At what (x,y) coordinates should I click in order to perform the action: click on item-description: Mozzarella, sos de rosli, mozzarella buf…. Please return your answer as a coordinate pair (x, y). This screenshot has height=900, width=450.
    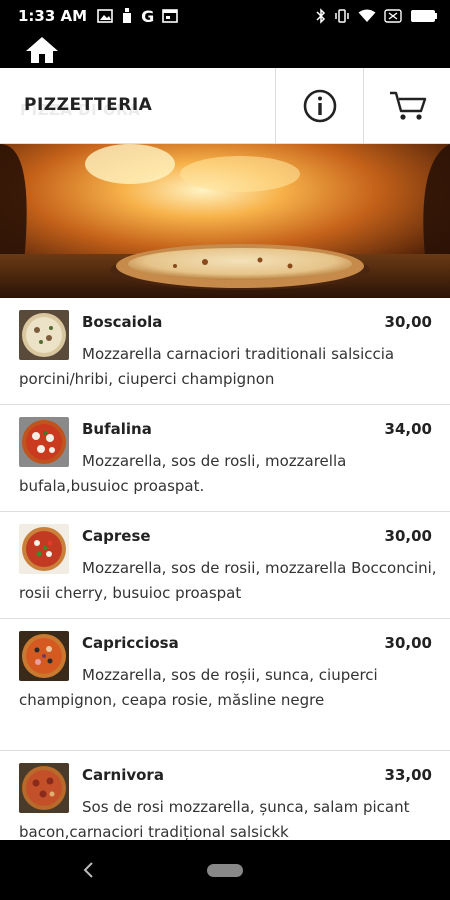
    Looking at the image, I should click on (183, 473).